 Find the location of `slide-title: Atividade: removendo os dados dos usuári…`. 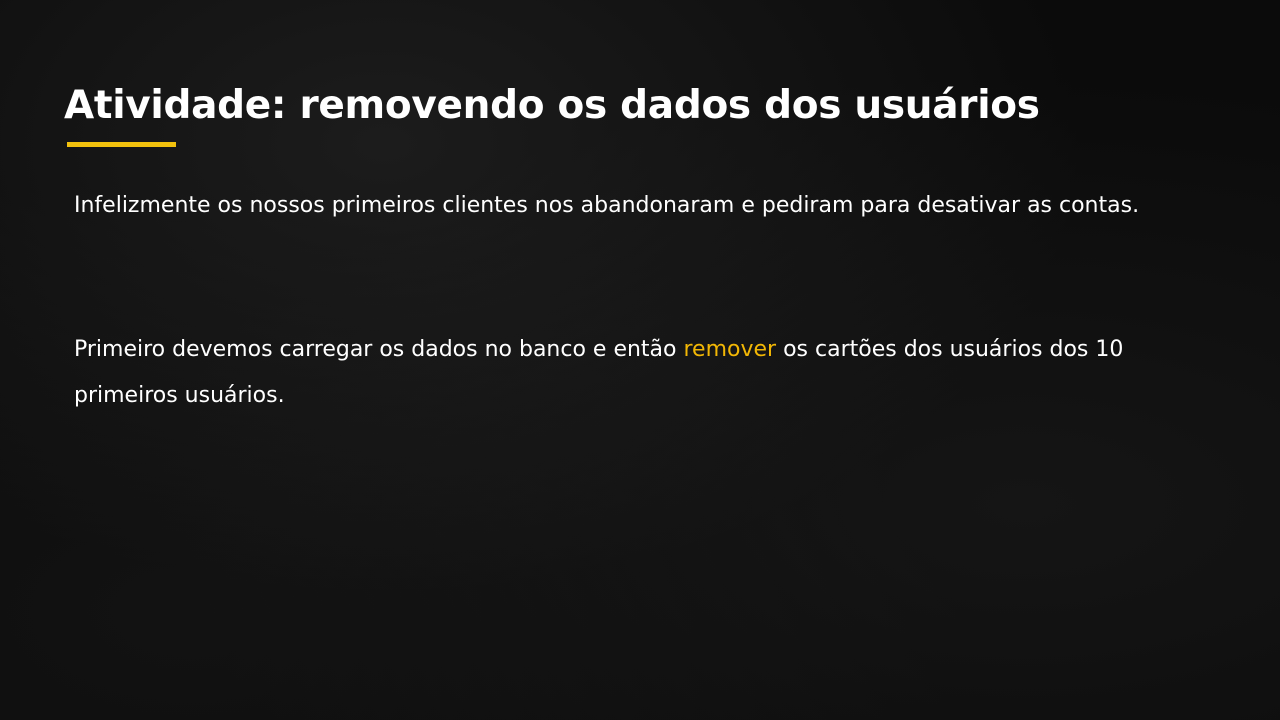

slide-title: Atividade: removendo os dados dos usuári… is located at coordinates (552, 105).